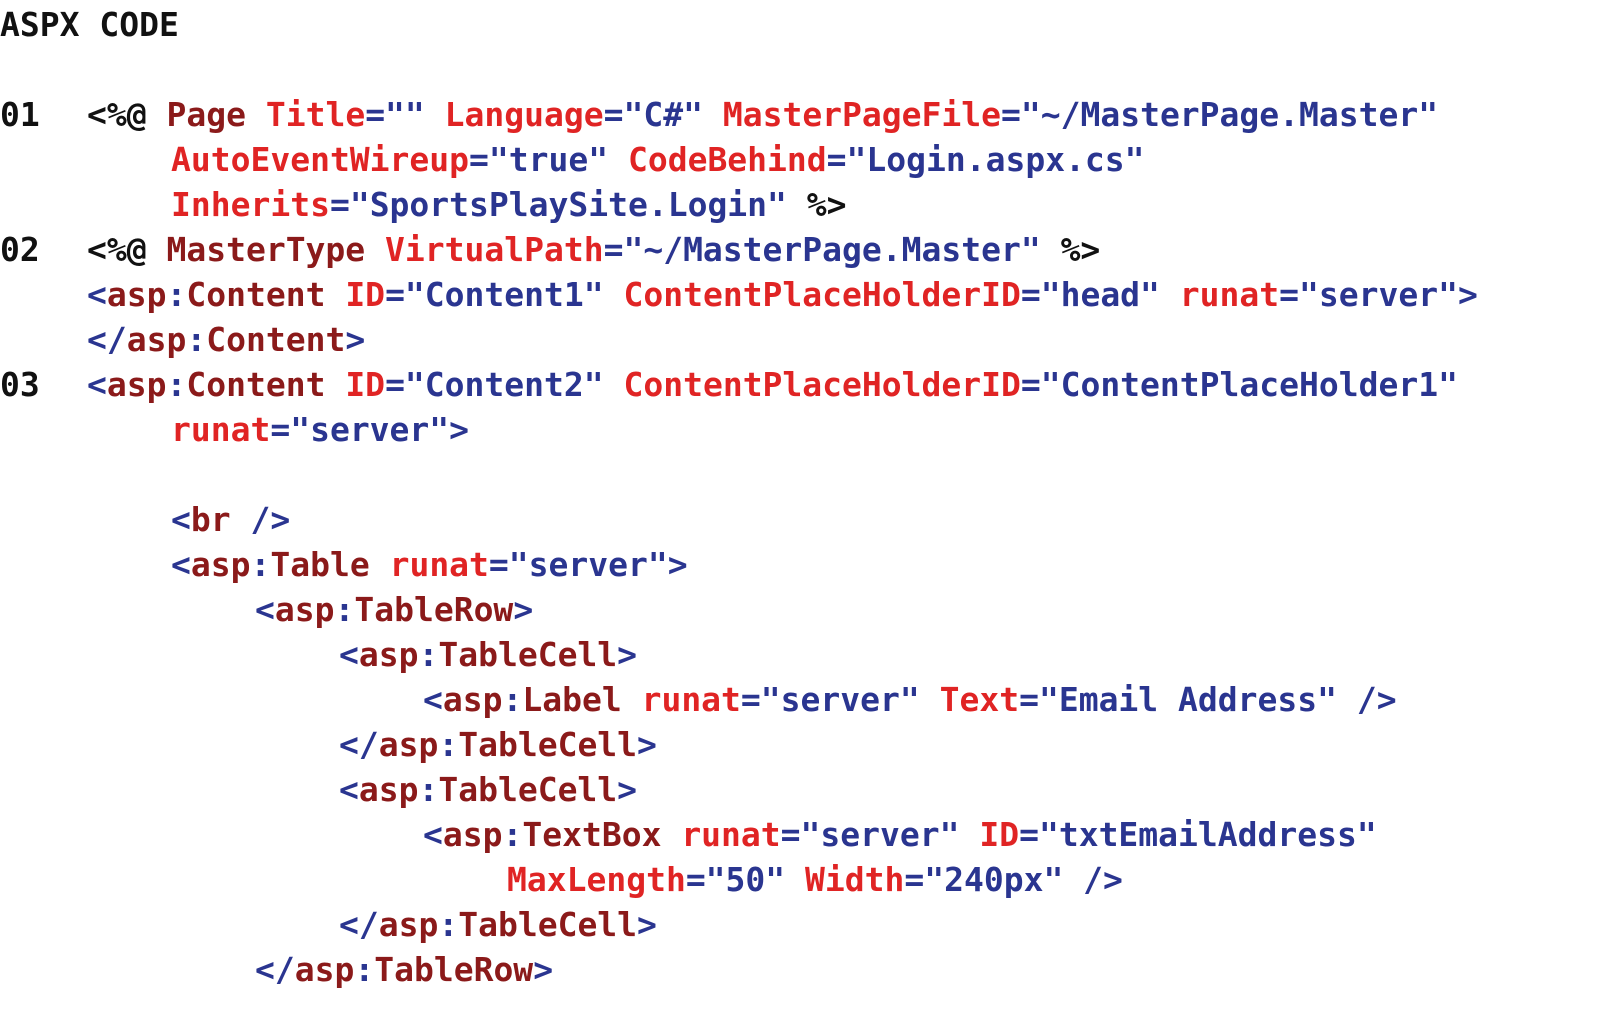 This screenshot has height=1021, width=1613. What do you see at coordinates (20, 249) in the screenshot?
I see `line-number: 02` at bounding box center [20, 249].